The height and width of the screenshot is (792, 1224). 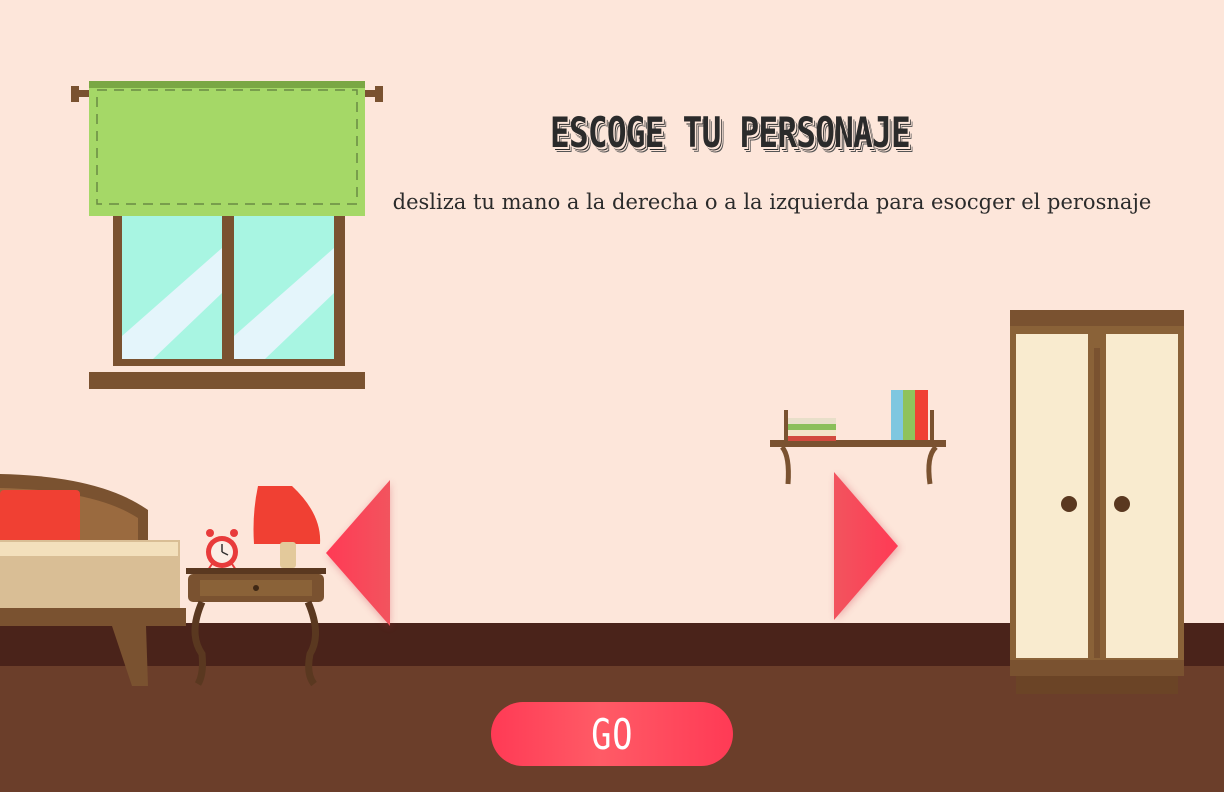 I want to click on triangle-left-icon, so click(x=358, y=554).